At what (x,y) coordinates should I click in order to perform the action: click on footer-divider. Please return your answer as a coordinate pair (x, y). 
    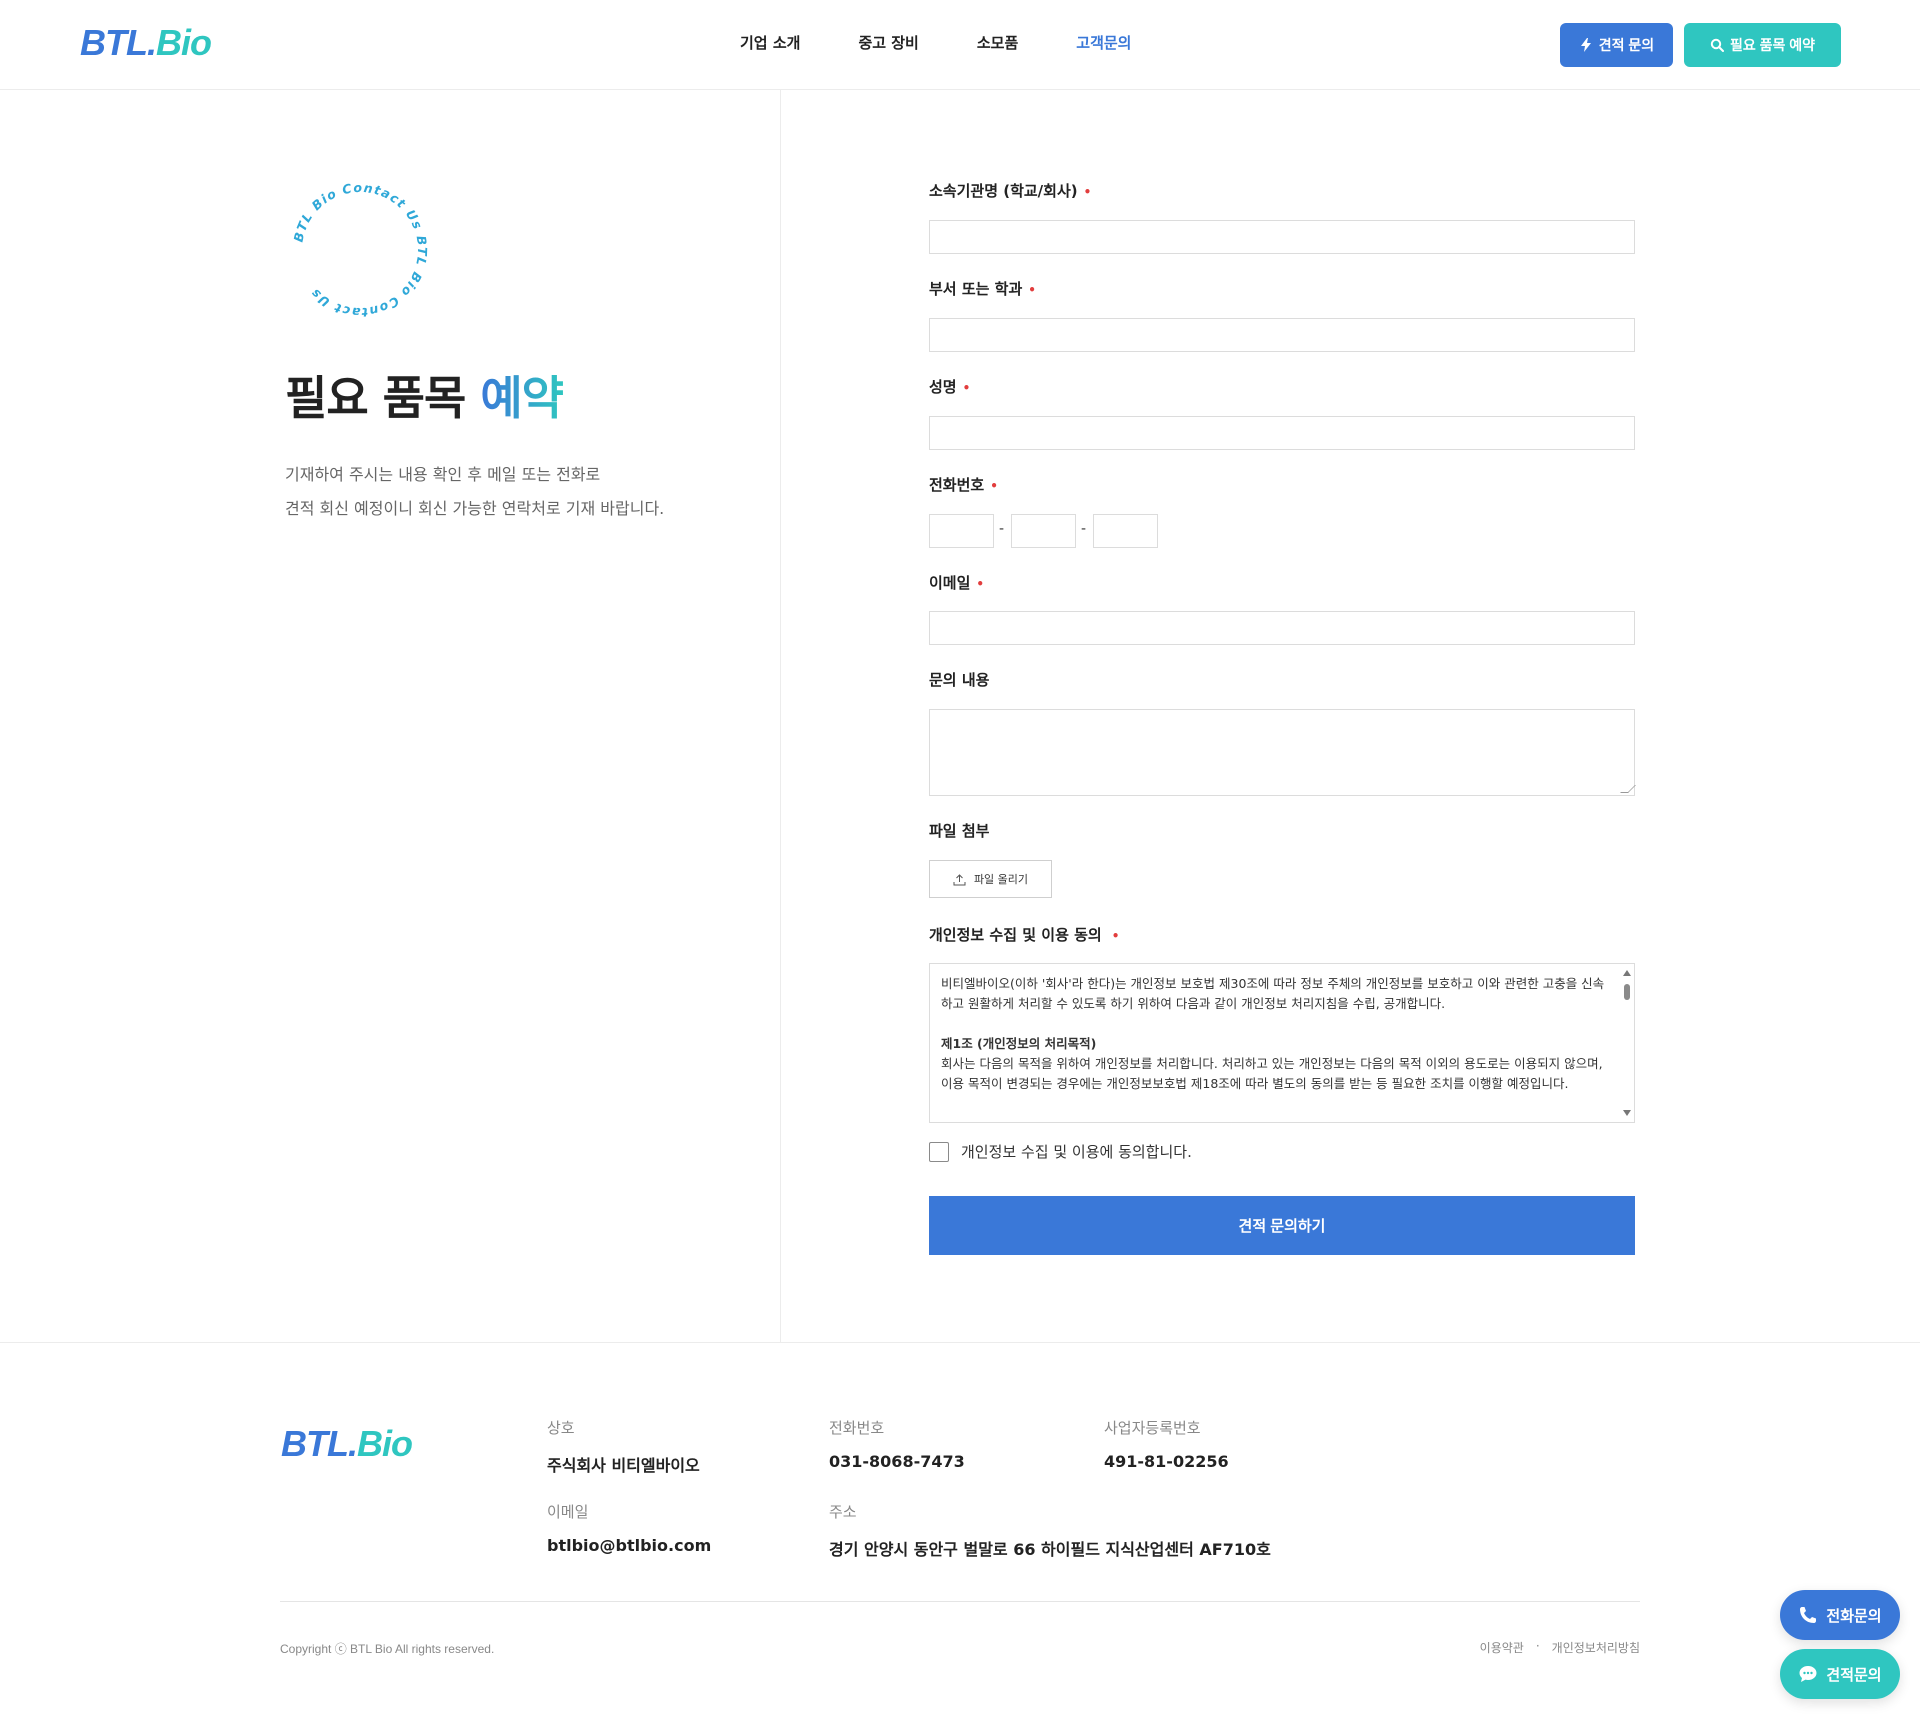
    Looking at the image, I should click on (960, 1601).